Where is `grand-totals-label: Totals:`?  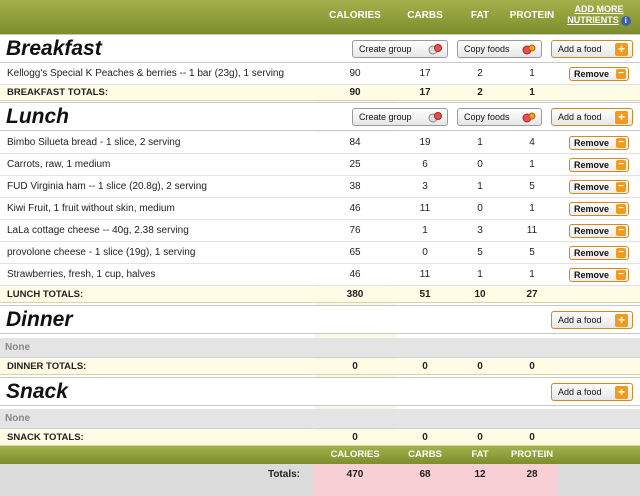 grand-totals-label: Totals: is located at coordinates (283, 474).